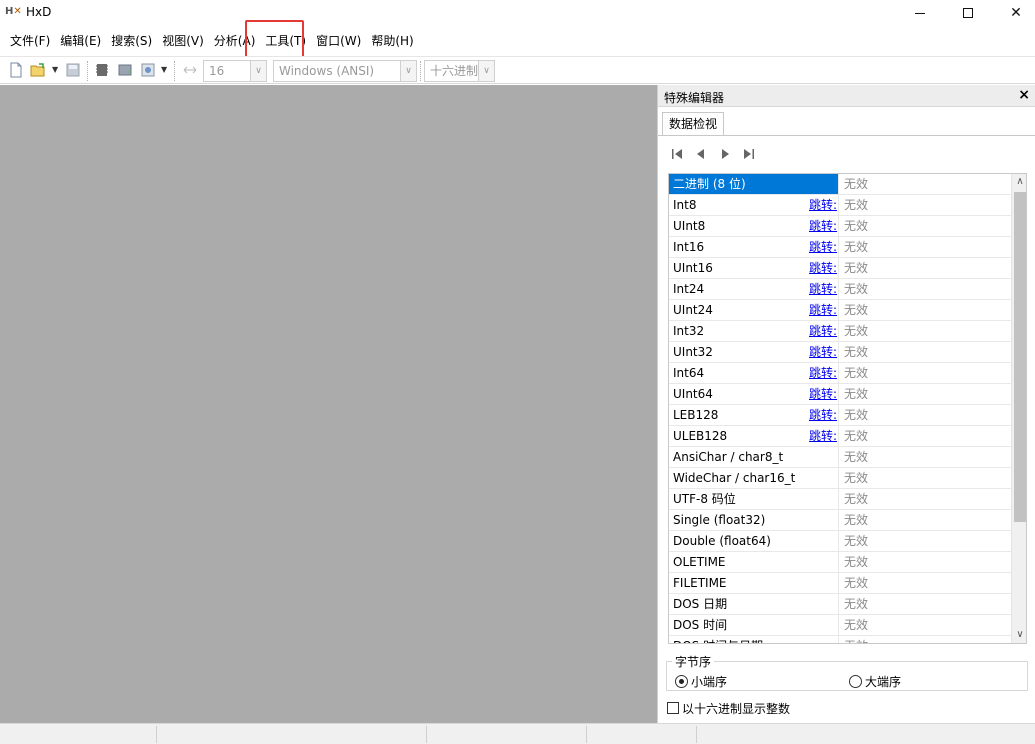  What do you see at coordinates (840, 373) in the screenshot?
I see `table-row: Int64 跳转: 无效` at bounding box center [840, 373].